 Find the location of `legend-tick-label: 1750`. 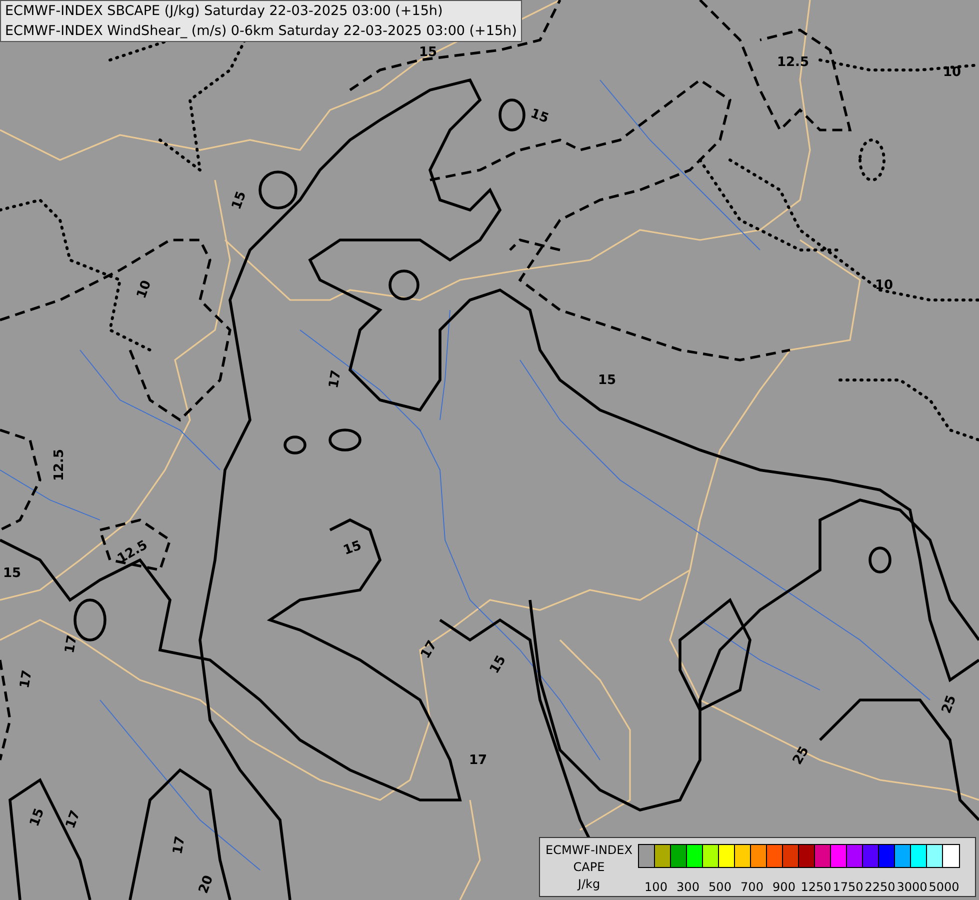

legend-tick-label: 1750 is located at coordinates (848, 887).